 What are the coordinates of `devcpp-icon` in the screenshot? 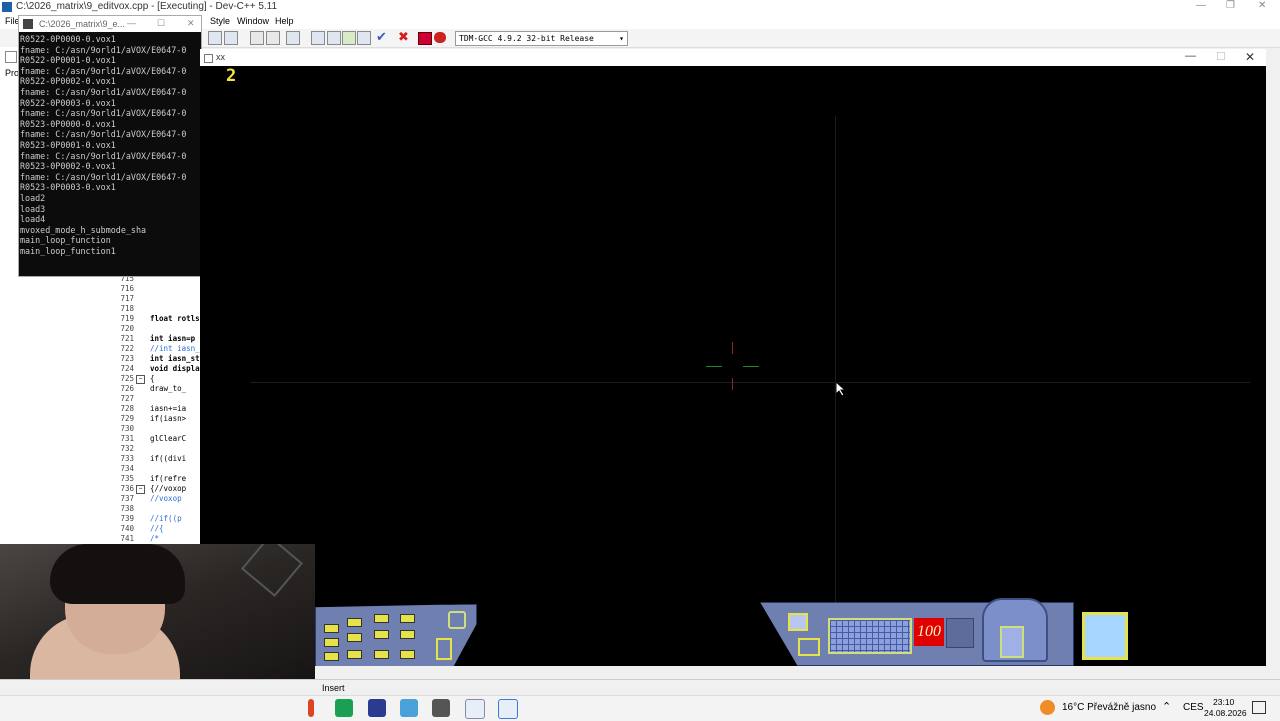 It's located at (7, 7).